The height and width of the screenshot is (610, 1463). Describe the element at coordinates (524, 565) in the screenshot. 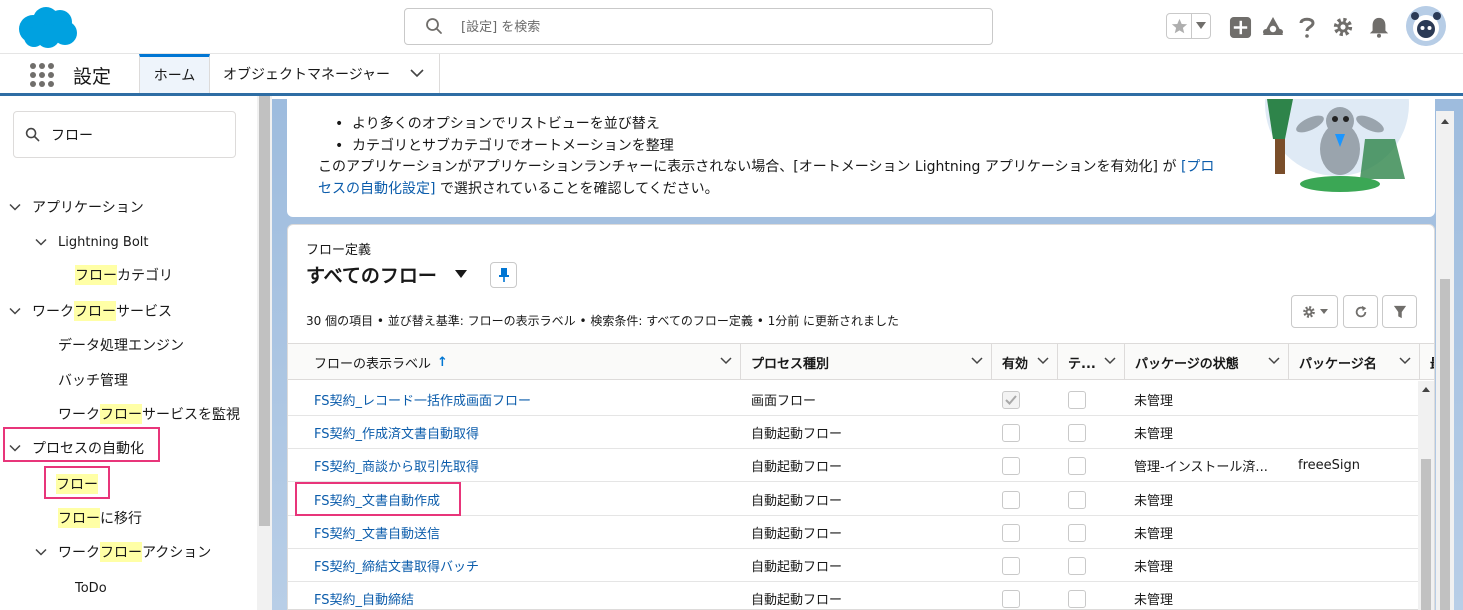

I see `flow-label-link: FS契約_締結文書取得バッチ` at that location.